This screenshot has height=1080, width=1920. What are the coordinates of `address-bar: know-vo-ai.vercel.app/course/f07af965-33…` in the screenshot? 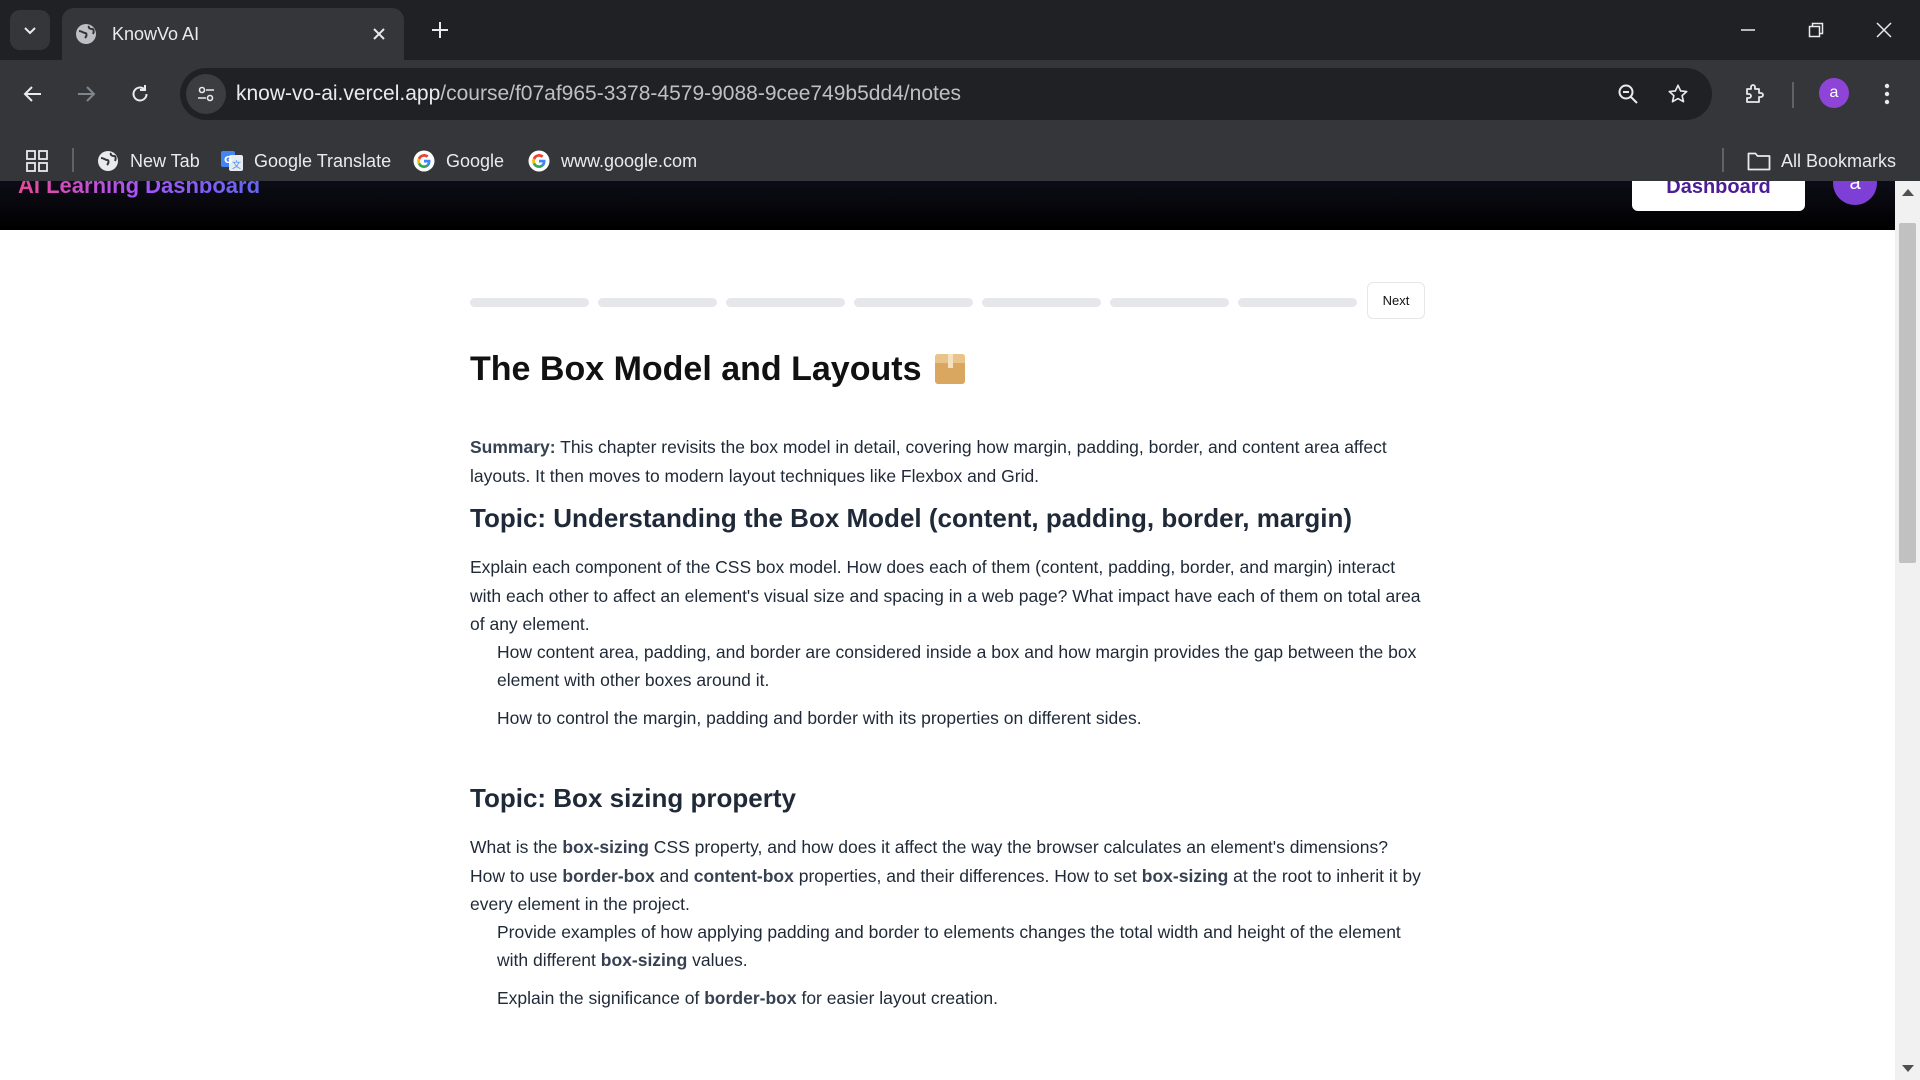 It's located at (946, 94).